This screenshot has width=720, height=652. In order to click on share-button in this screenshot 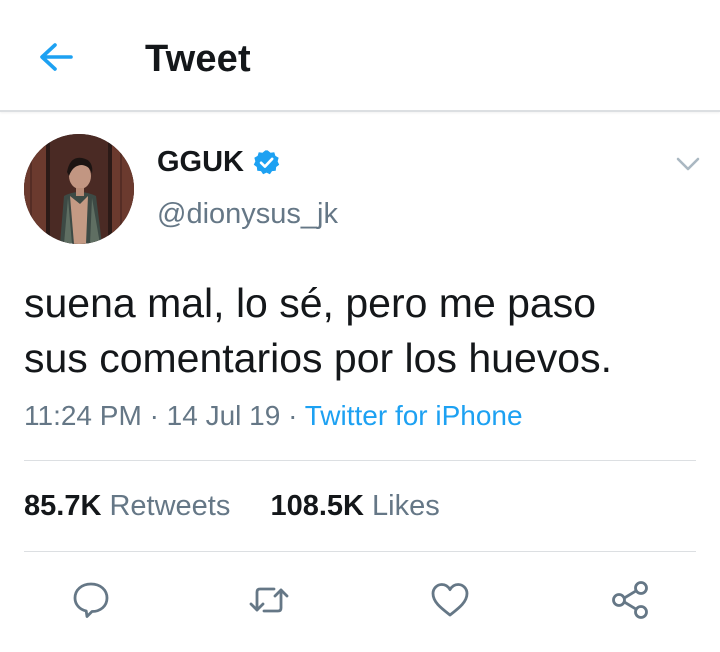, I will do `click(630, 600)`.